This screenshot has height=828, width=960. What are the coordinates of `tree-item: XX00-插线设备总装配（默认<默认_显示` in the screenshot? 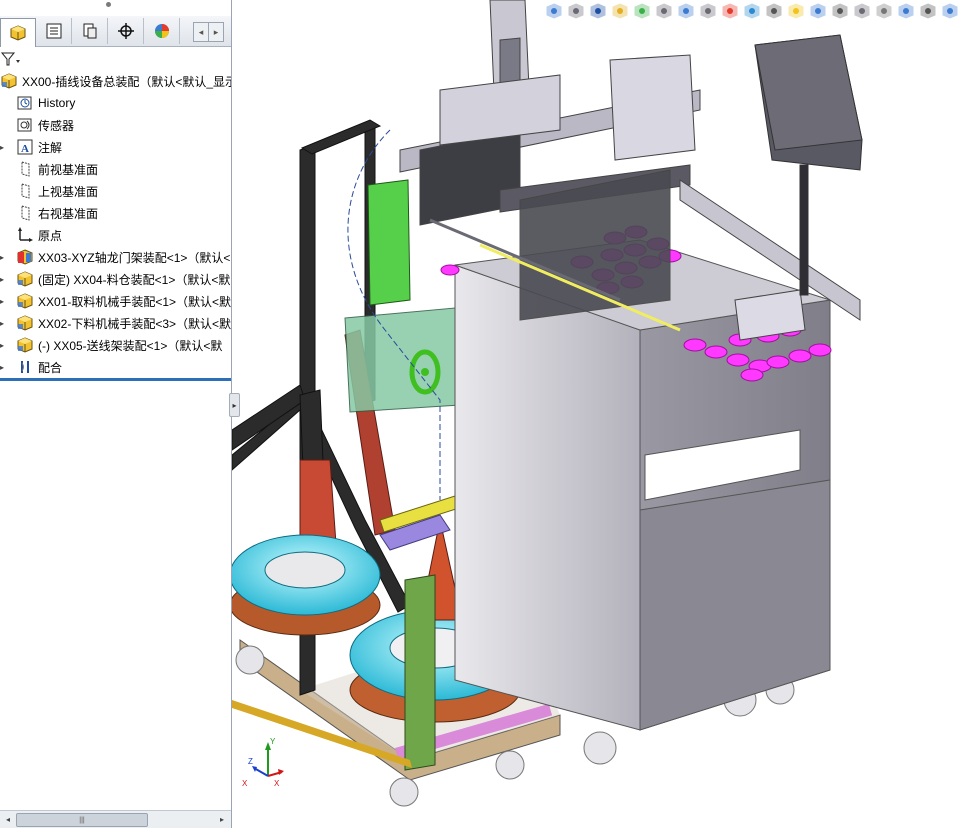 It's located at (115, 81).